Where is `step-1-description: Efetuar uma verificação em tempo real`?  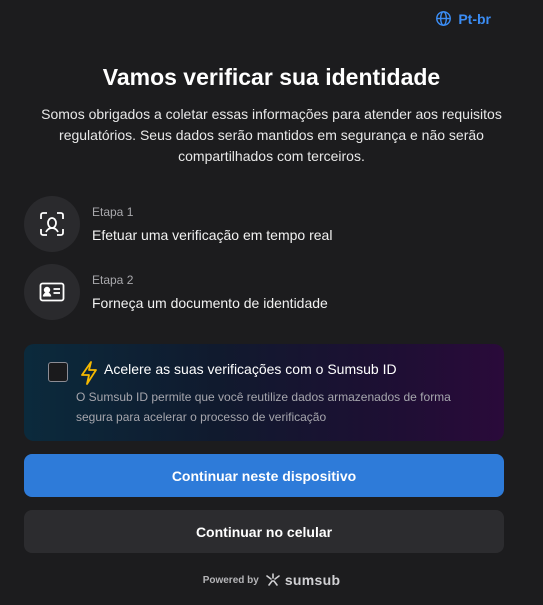
step-1-description: Efetuar uma verificação em tempo real is located at coordinates (212, 235).